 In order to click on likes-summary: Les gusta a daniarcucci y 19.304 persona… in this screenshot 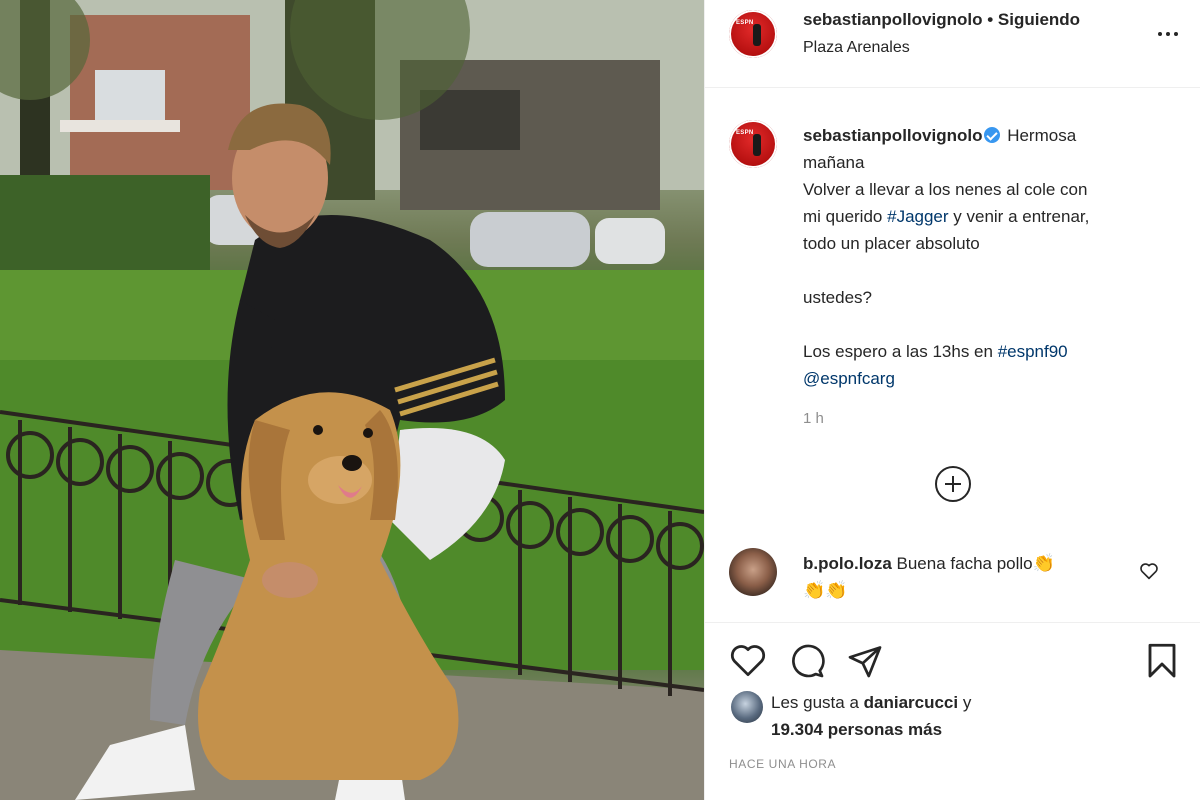, I will do `click(921, 716)`.